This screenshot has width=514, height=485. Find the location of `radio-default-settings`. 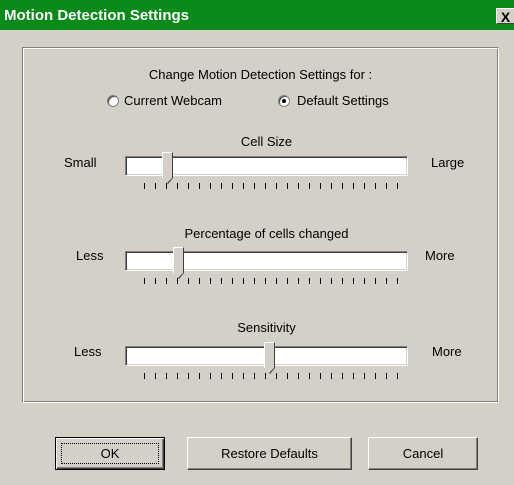

radio-default-settings is located at coordinates (284, 101).